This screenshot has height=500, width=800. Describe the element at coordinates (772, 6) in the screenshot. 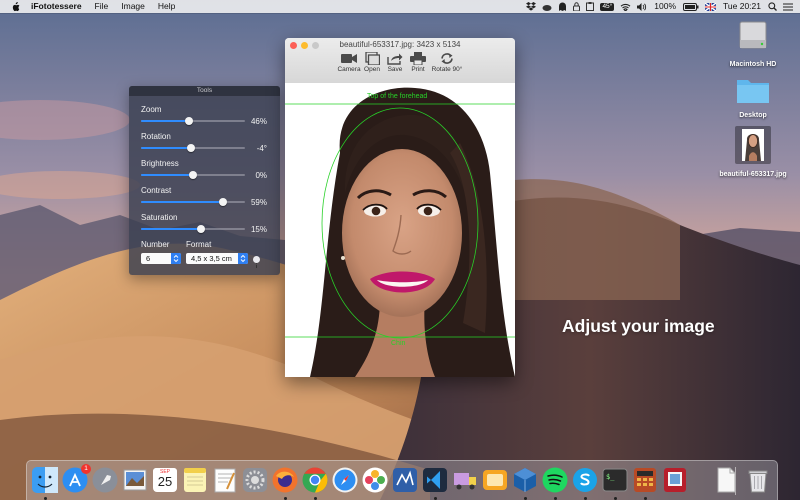

I see `spotlight-search-icon` at that location.